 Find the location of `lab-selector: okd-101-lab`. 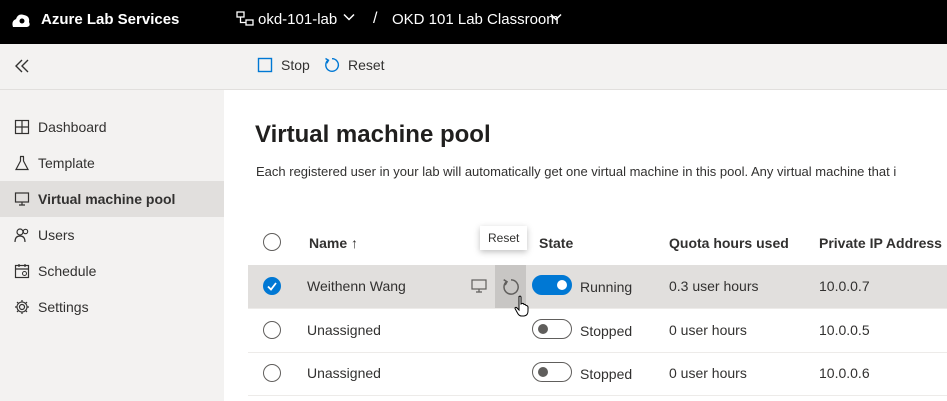

lab-selector: okd-101-lab is located at coordinates (297, 19).